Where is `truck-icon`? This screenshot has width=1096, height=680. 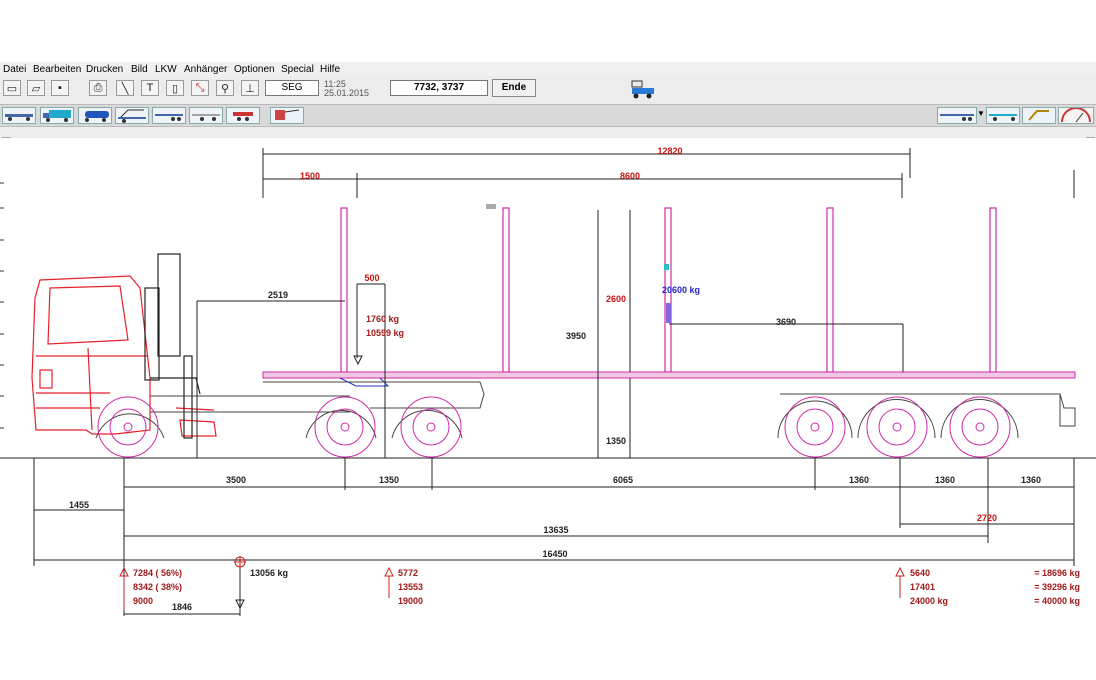 truck-icon is located at coordinates (643, 89).